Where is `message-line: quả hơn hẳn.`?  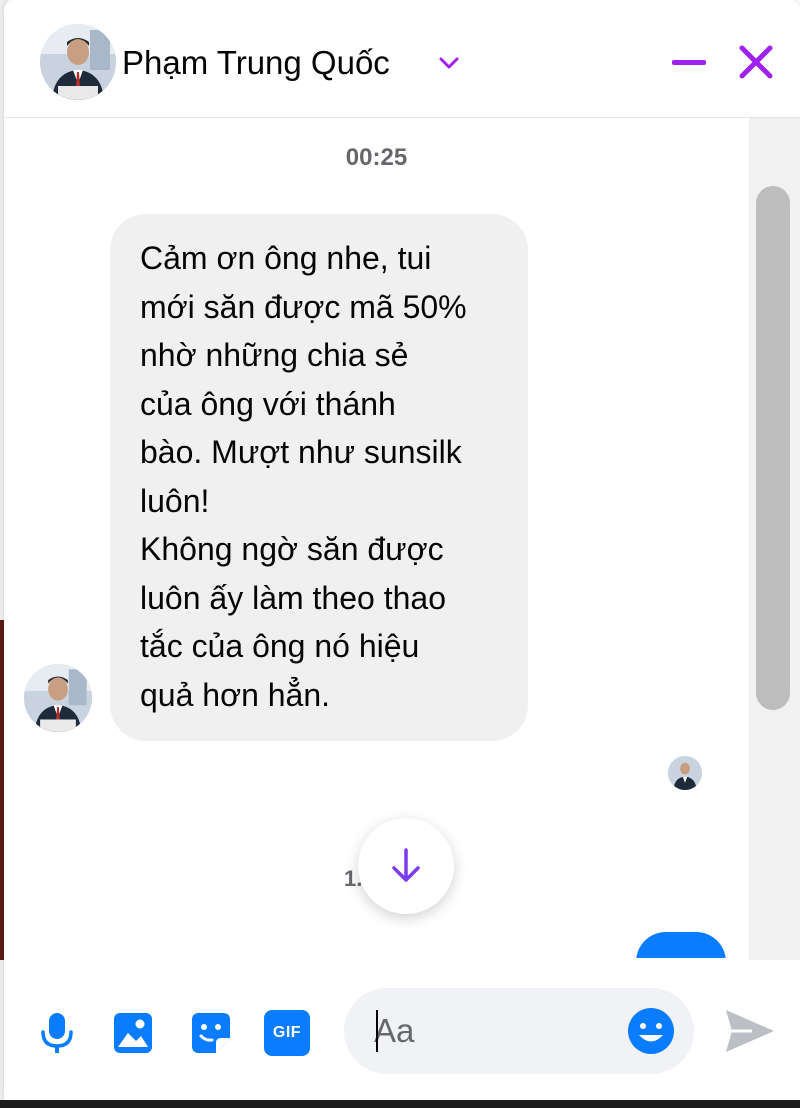 message-line: quả hơn hẳn. is located at coordinates (235, 694).